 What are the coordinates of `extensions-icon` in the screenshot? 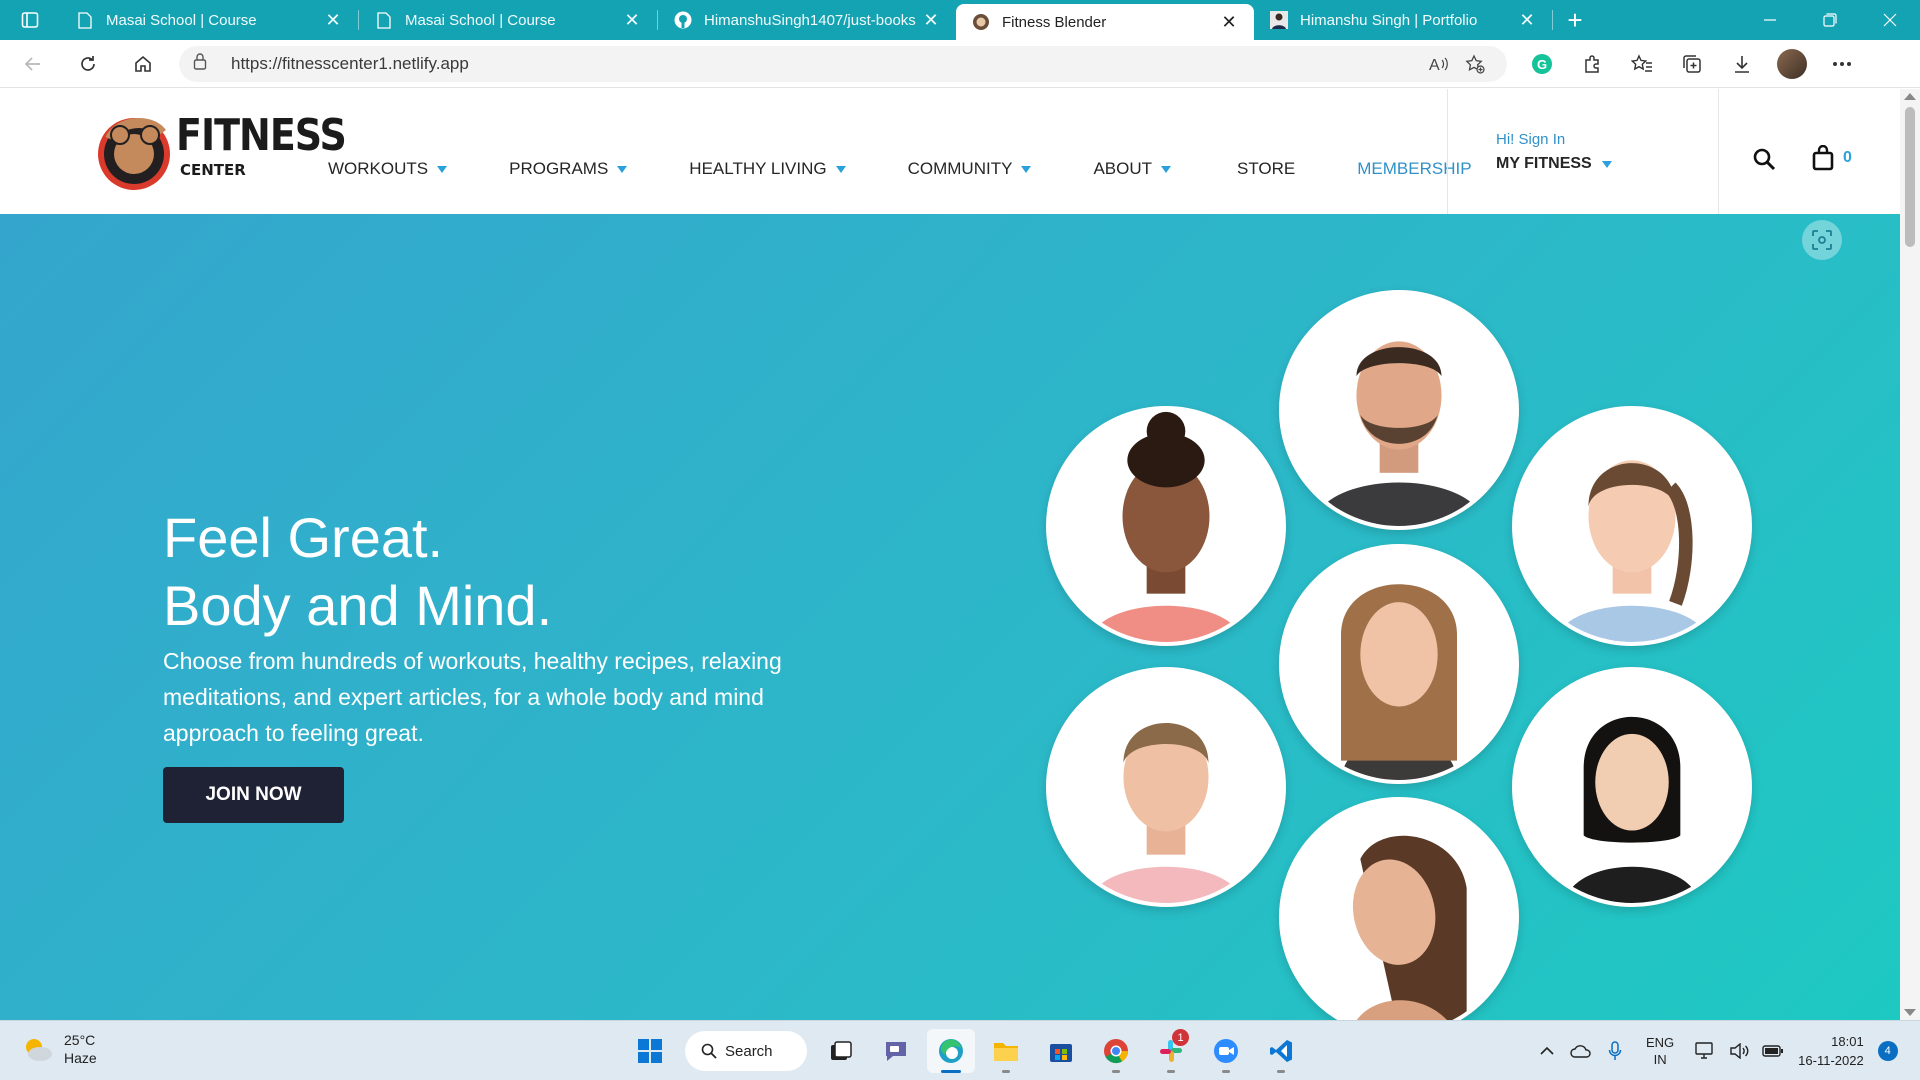 It's located at (1592, 64).